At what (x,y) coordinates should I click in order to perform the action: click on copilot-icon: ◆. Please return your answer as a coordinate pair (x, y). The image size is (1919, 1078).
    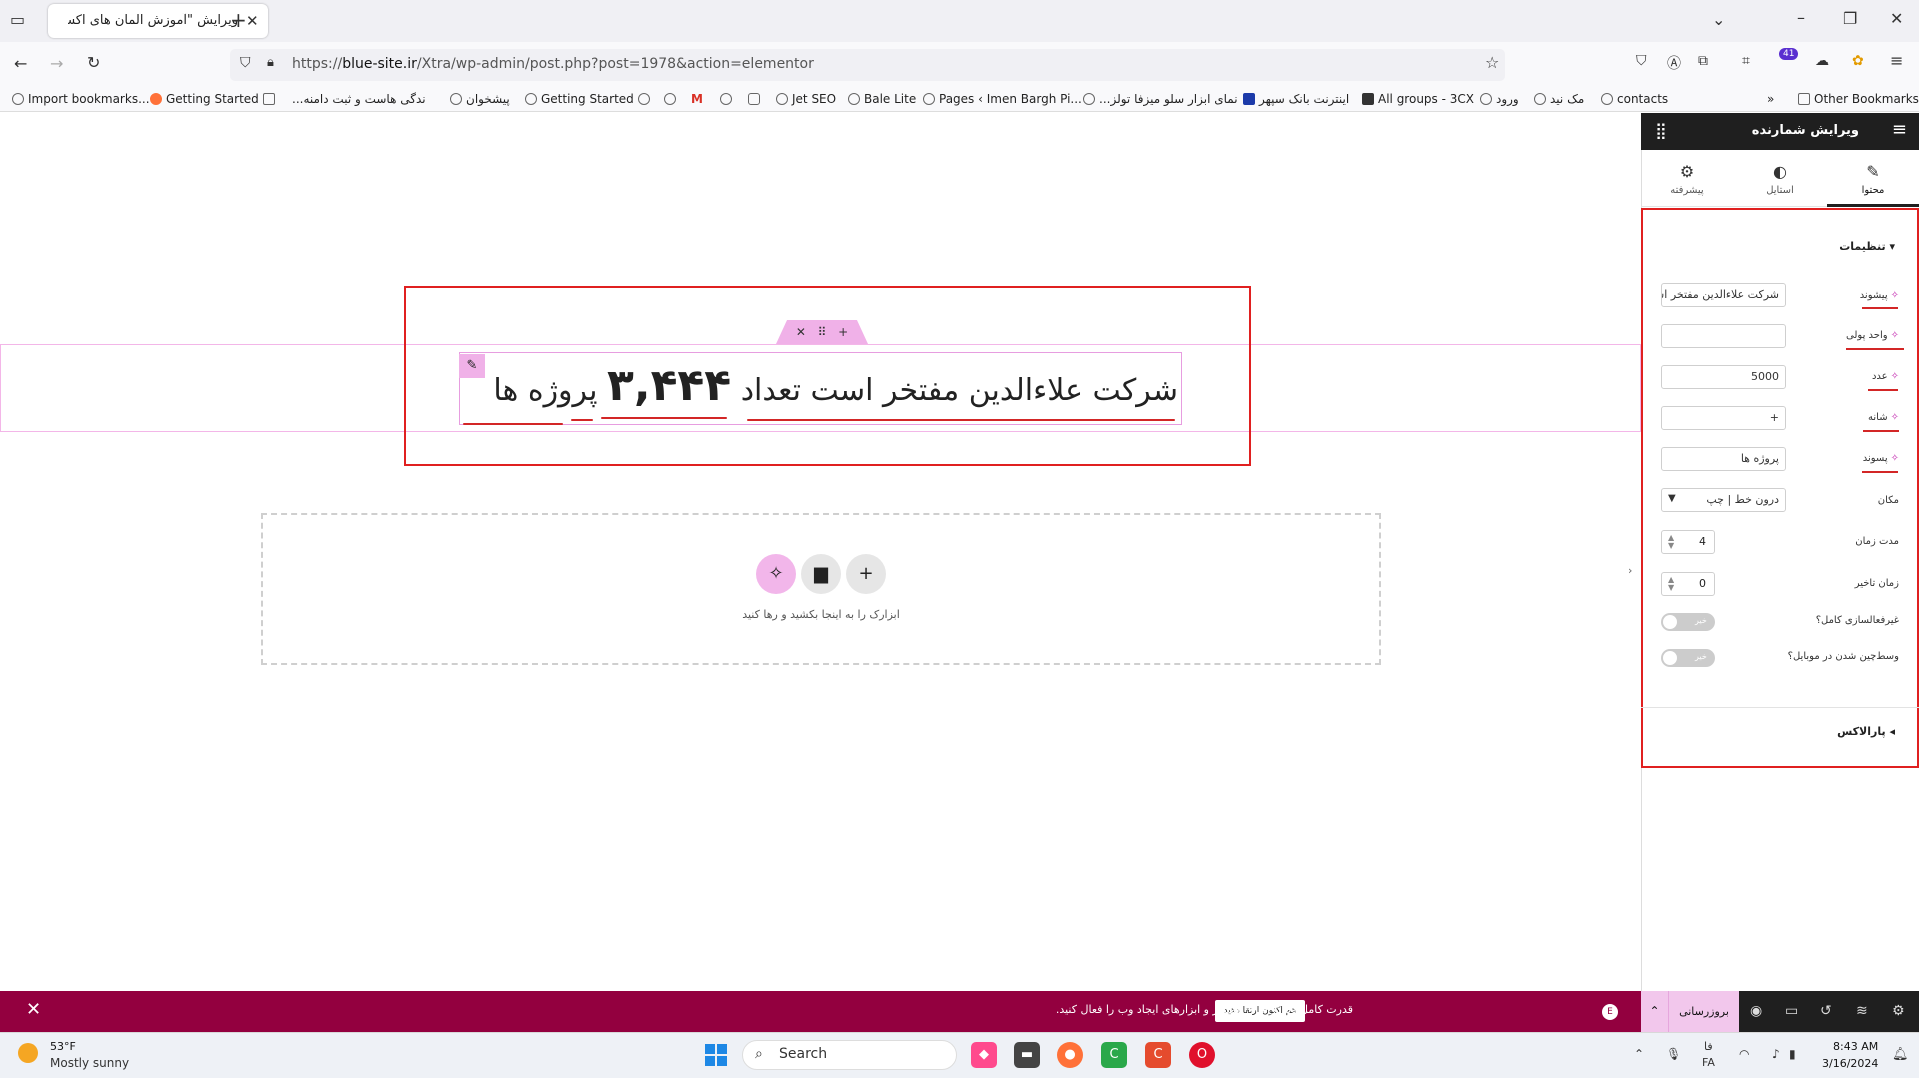
    Looking at the image, I should click on (984, 1055).